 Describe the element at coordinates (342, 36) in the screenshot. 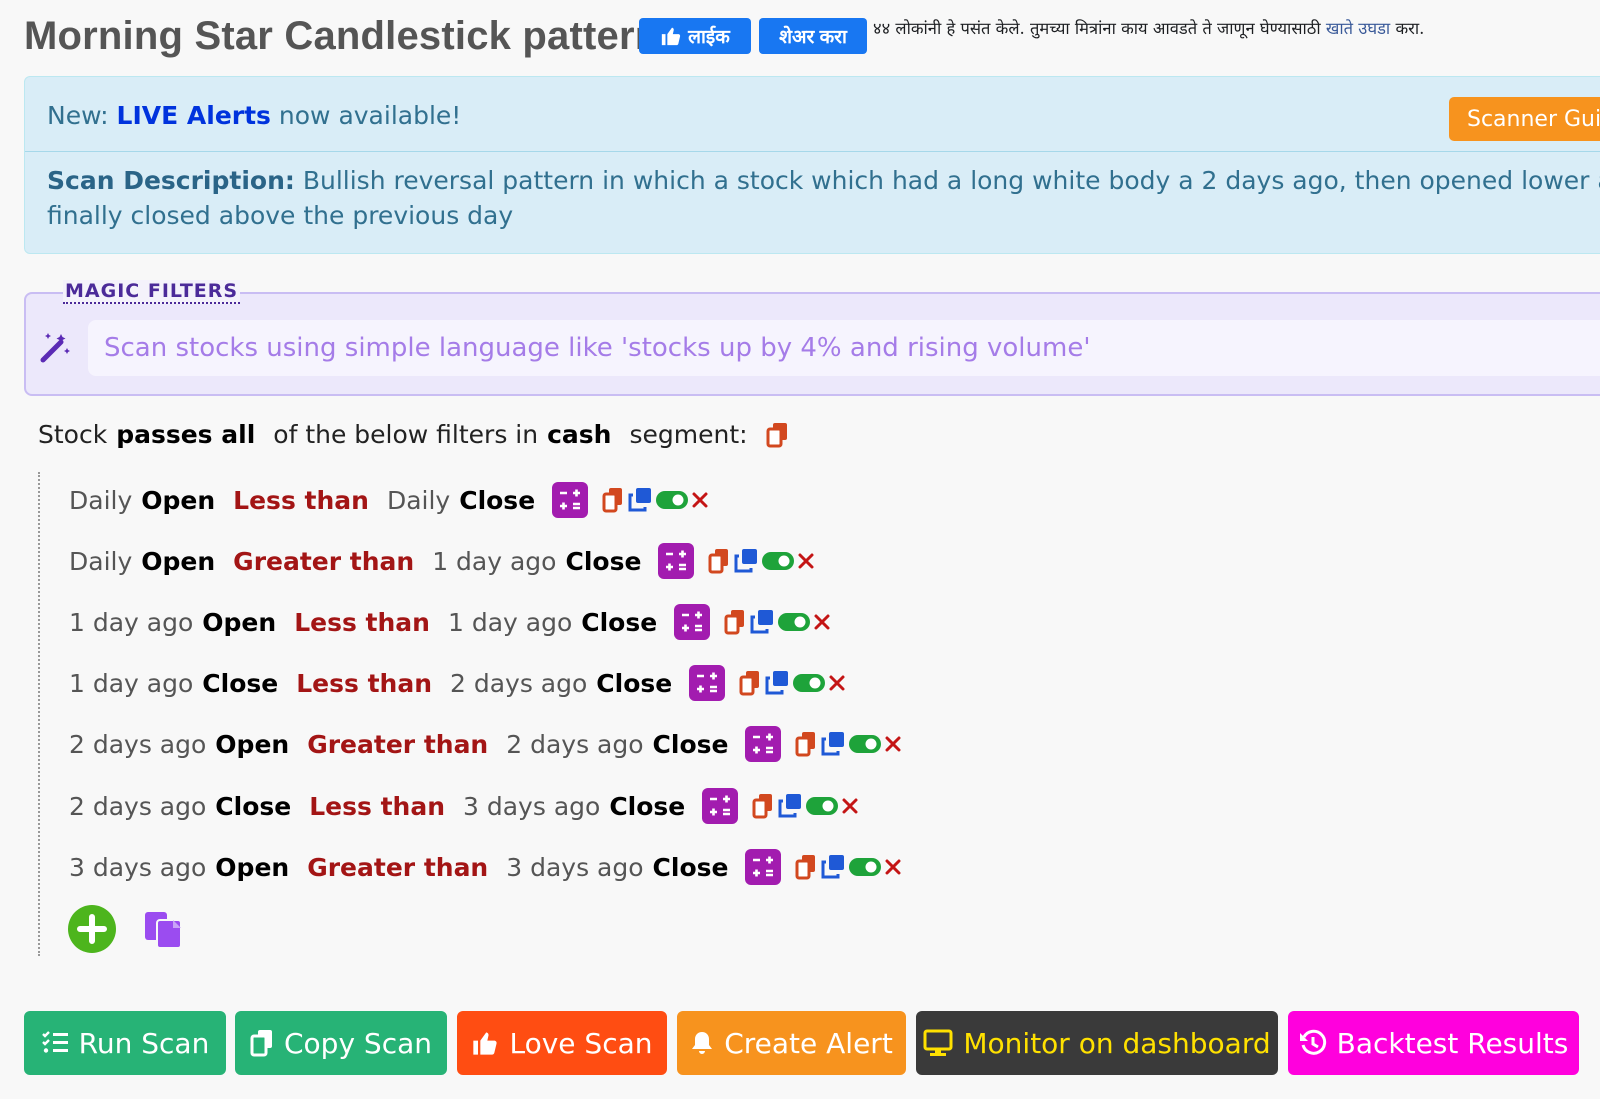

I see `page-title: Morning Star Candlestick pattern` at that location.